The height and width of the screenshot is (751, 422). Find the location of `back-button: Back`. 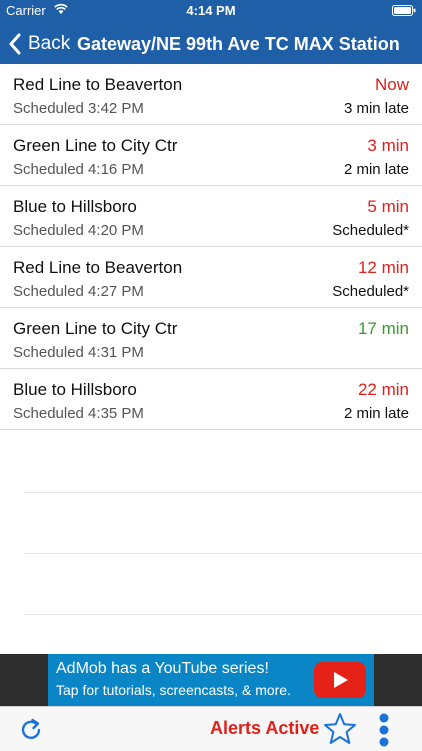

back-button: Back is located at coordinates (39, 44).